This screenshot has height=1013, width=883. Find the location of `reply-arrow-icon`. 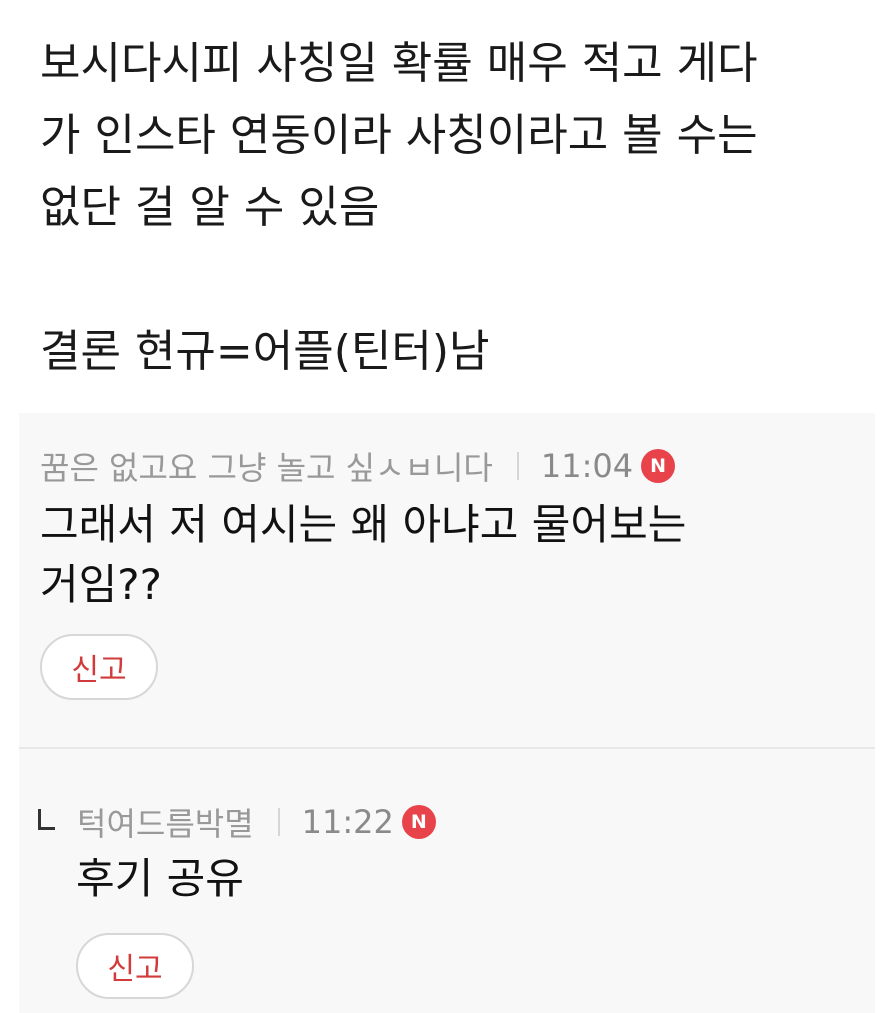

reply-arrow-icon is located at coordinates (46, 819).